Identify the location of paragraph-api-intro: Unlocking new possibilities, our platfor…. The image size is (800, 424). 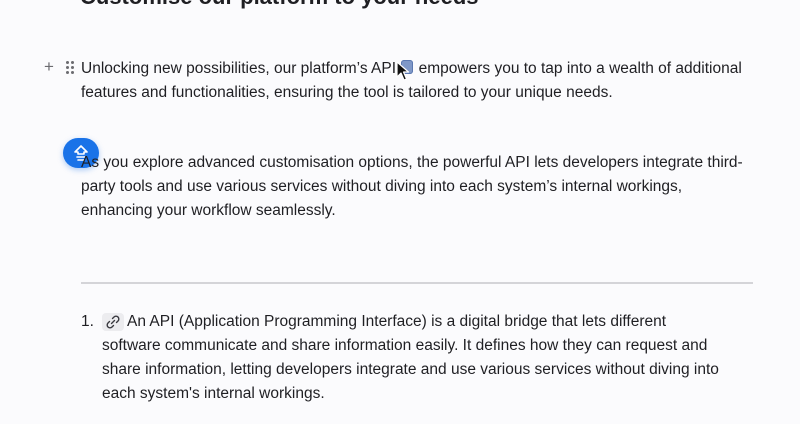
(413, 81).